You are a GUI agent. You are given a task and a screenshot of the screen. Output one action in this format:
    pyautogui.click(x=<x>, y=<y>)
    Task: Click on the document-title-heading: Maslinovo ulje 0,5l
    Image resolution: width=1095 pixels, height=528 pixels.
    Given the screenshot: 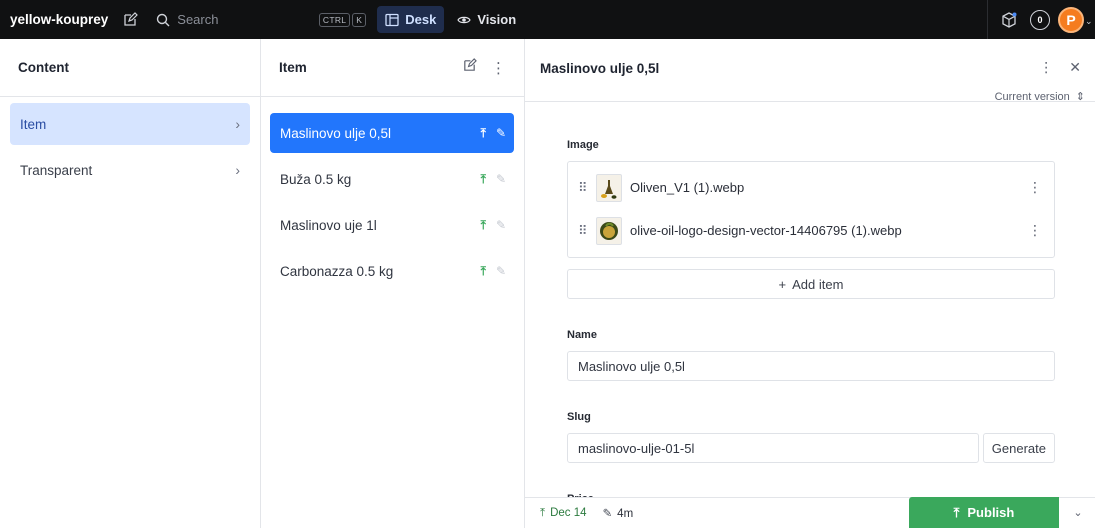 What is the action you would take?
    pyautogui.click(x=600, y=68)
    